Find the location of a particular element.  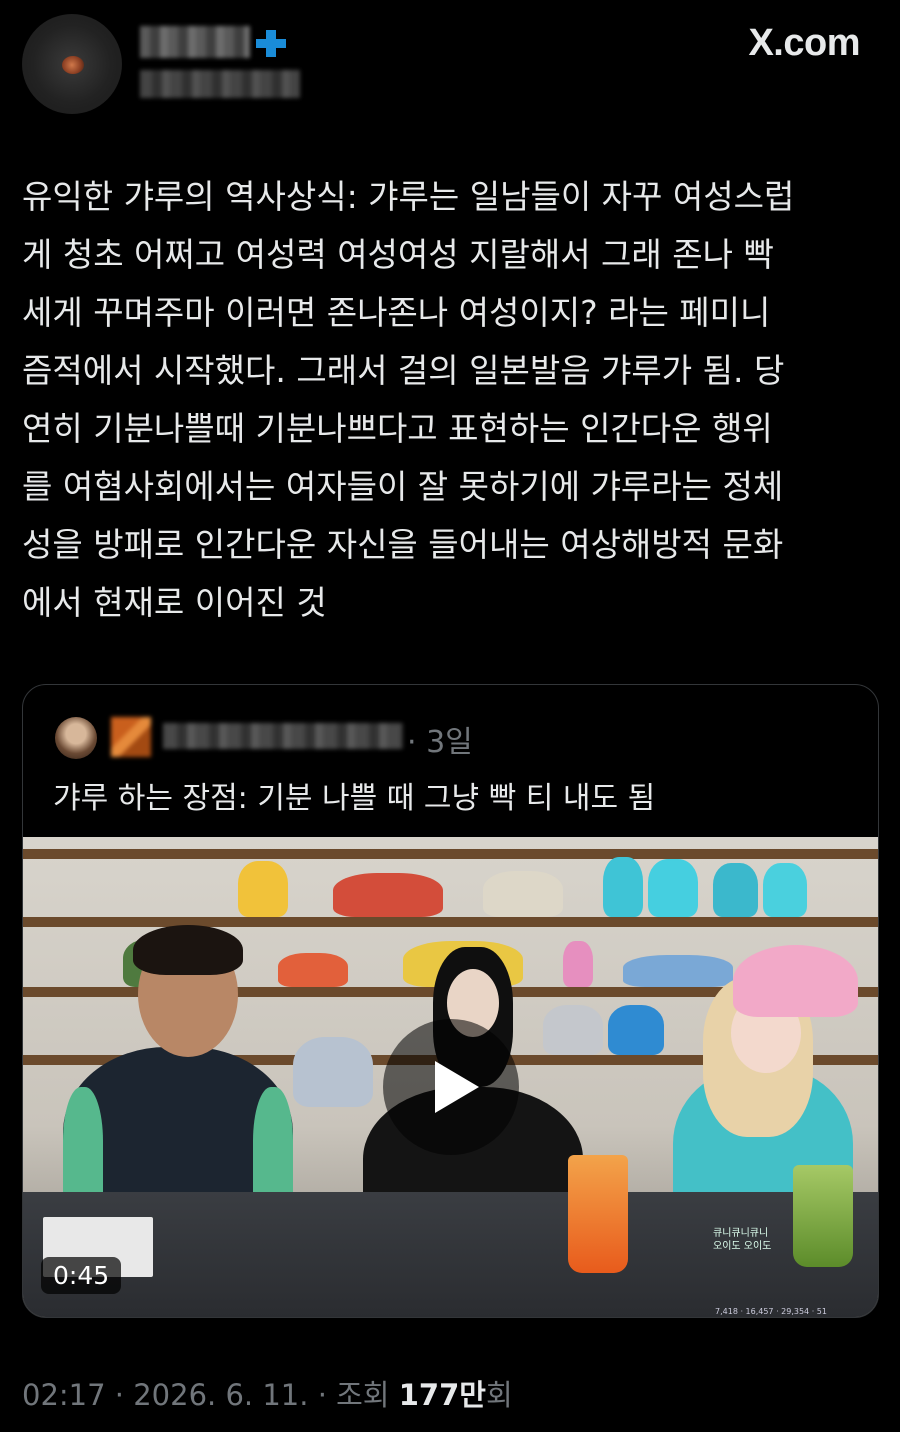

brand-watermark: X.com is located at coordinates (804, 43).